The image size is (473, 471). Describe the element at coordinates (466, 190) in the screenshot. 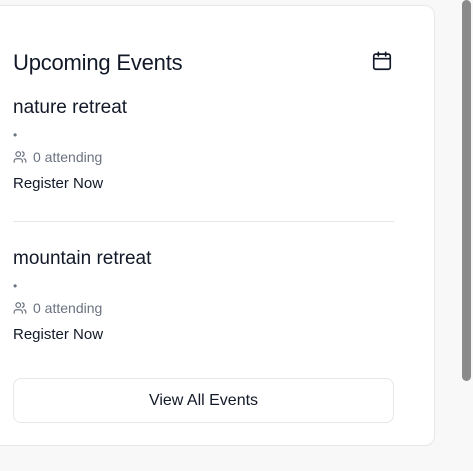

I see `scrollbar-thumb` at that location.